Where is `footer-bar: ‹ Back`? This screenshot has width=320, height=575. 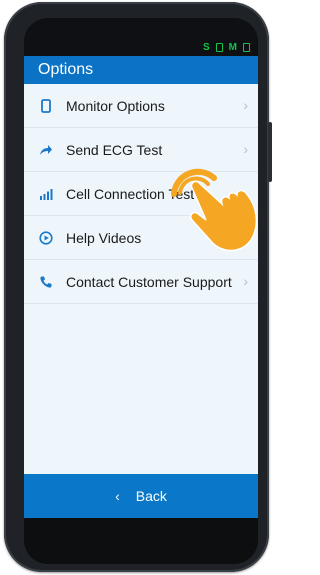 footer-bar: ‹ Back is located at coordinates (141, 496).